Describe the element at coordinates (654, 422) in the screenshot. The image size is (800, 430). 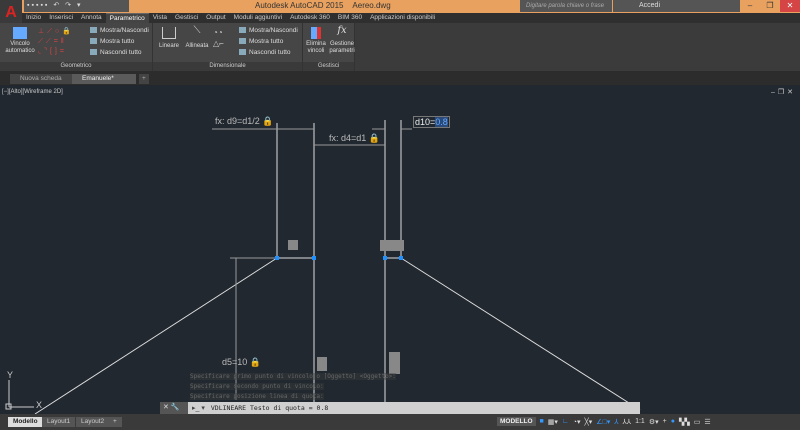
I see `workspace-gear-icon: ⚙▾` at that location.